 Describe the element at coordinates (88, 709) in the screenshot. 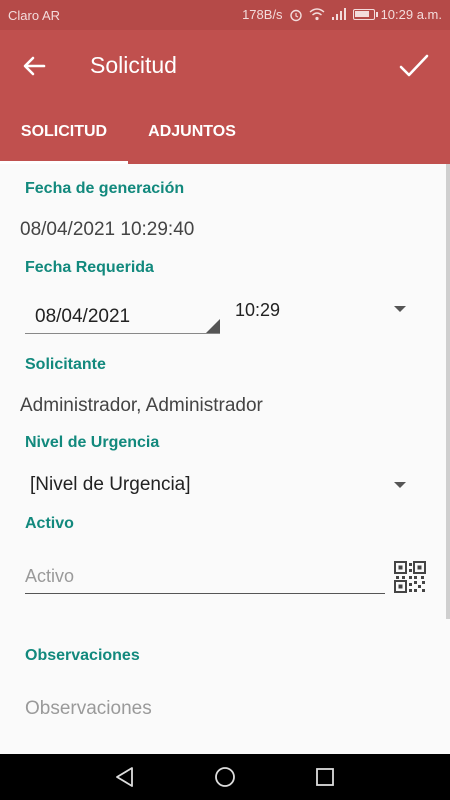

I see `observaciones-input: Observaciones` at that location.